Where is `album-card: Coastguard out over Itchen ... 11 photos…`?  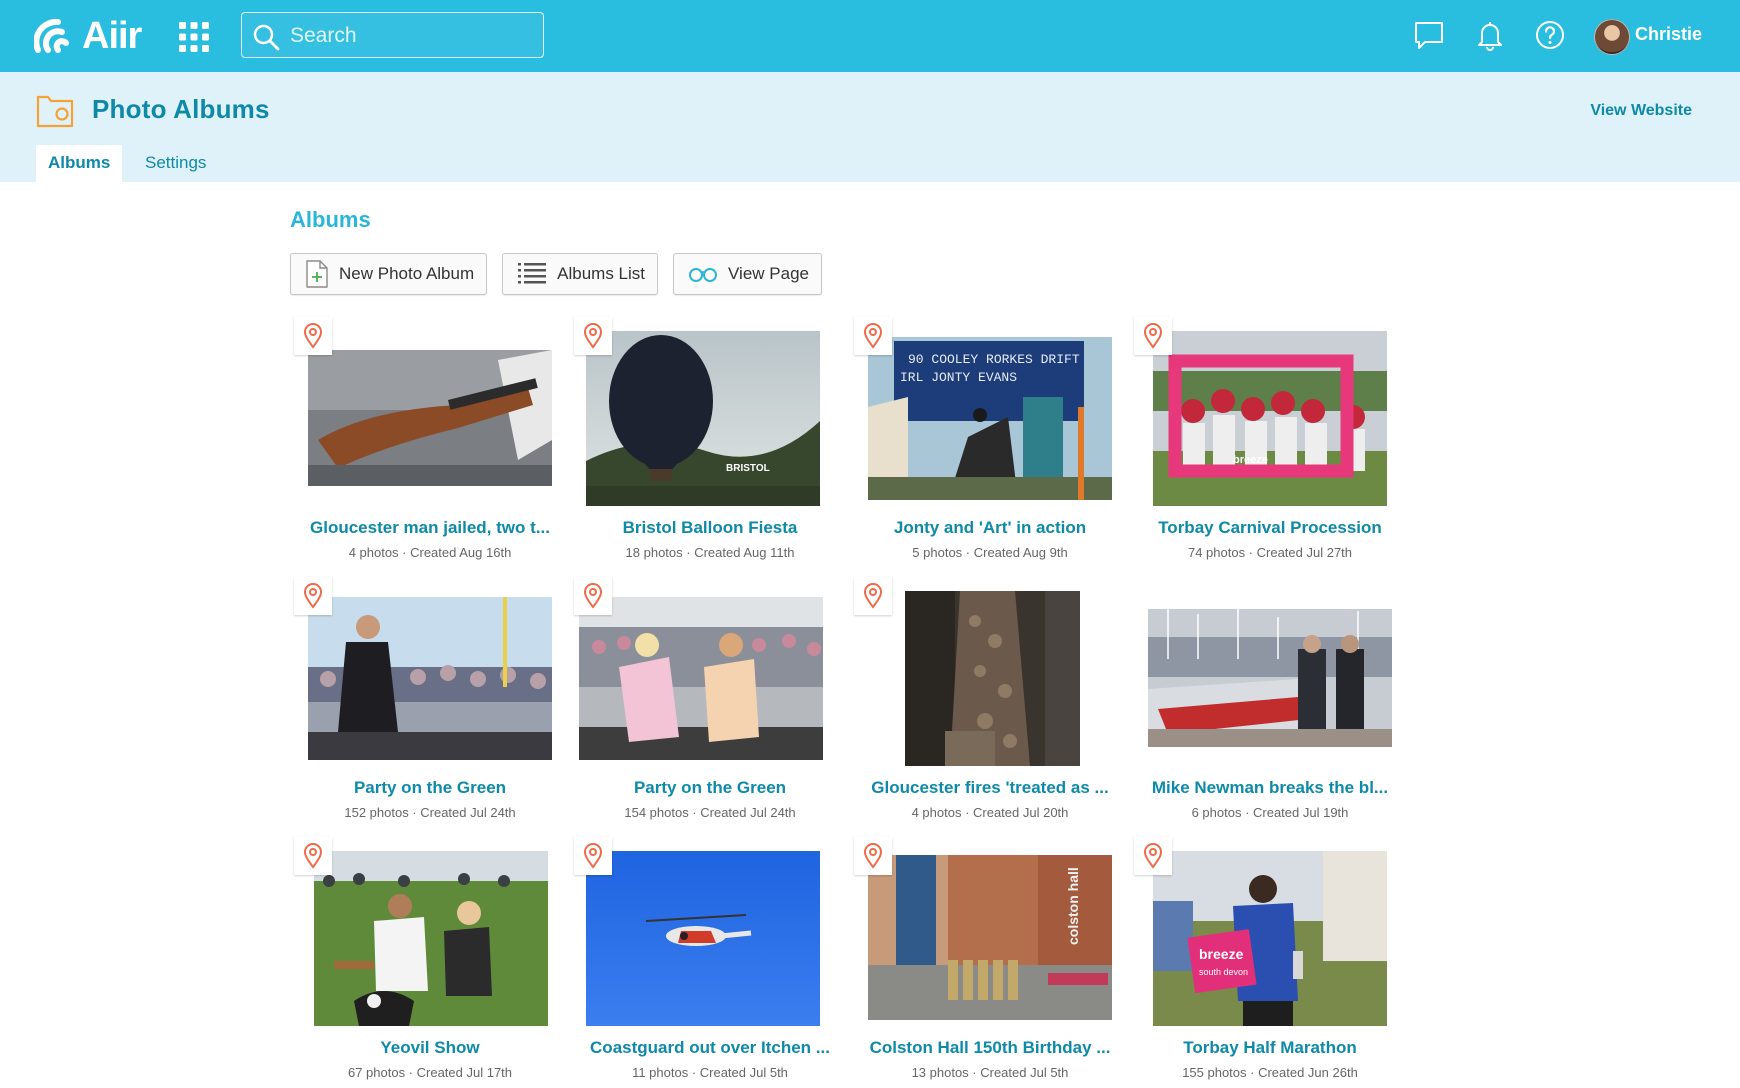 album-card: Coastguard out over Itchen ... 11 photos… is located at coordinates (710, 957).